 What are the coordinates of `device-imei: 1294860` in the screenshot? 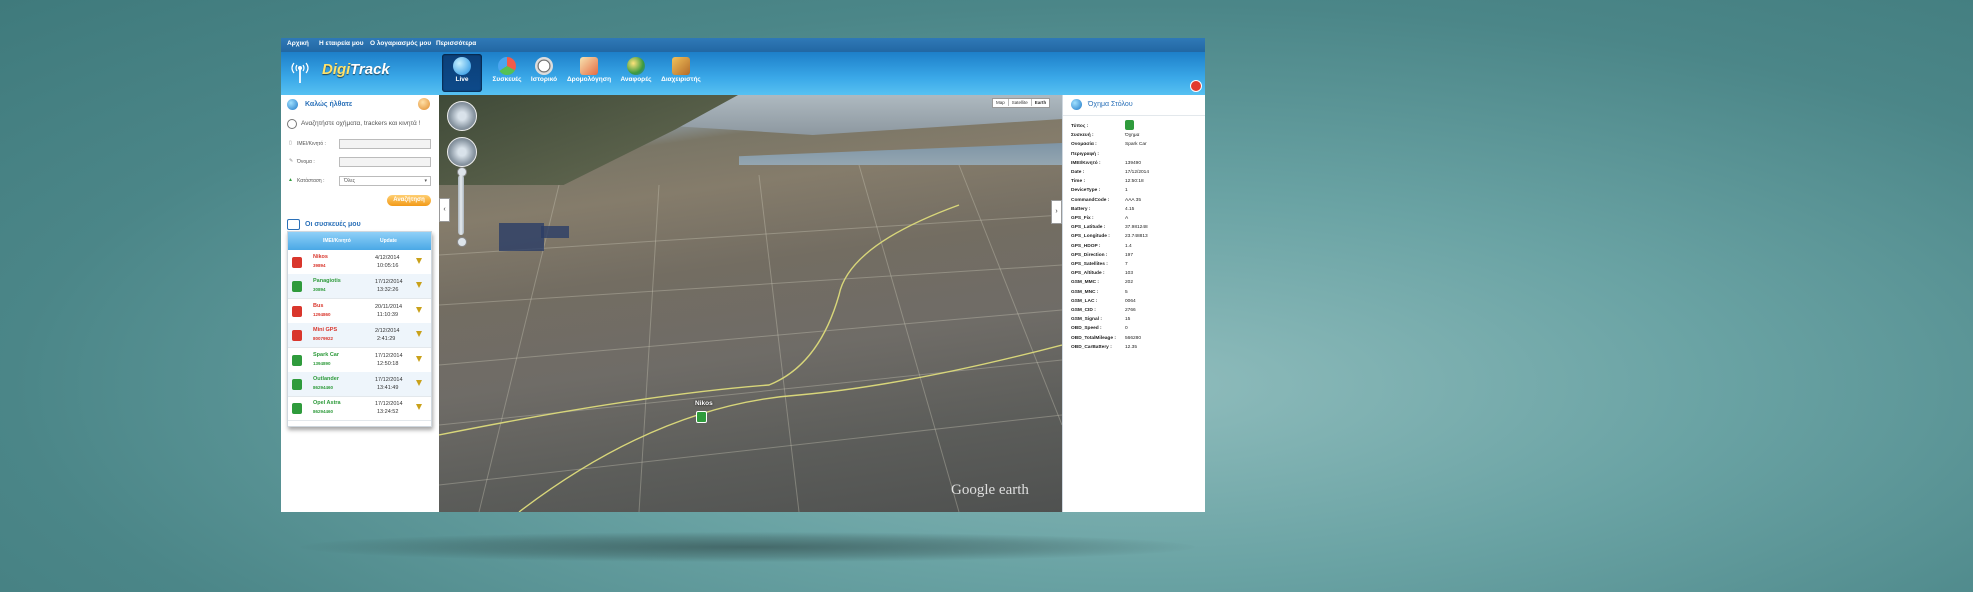 It's located at (322, 314).